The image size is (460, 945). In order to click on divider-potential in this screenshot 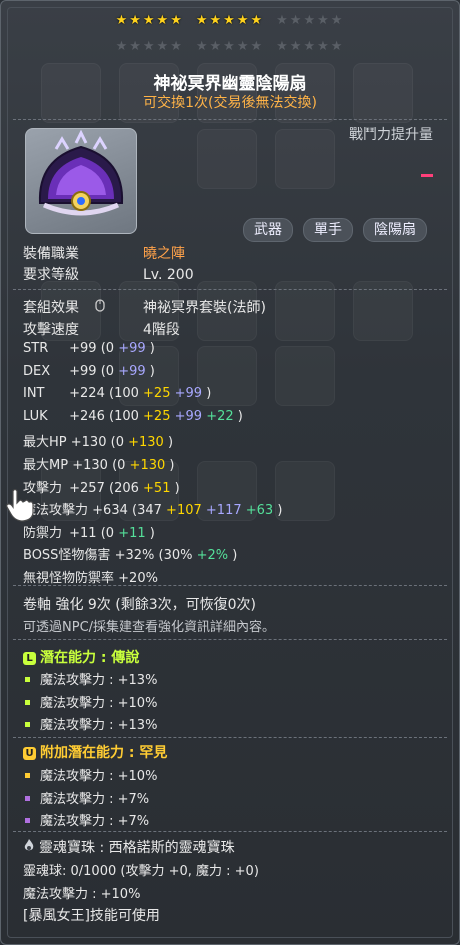, I will do `click(230, 640)`.